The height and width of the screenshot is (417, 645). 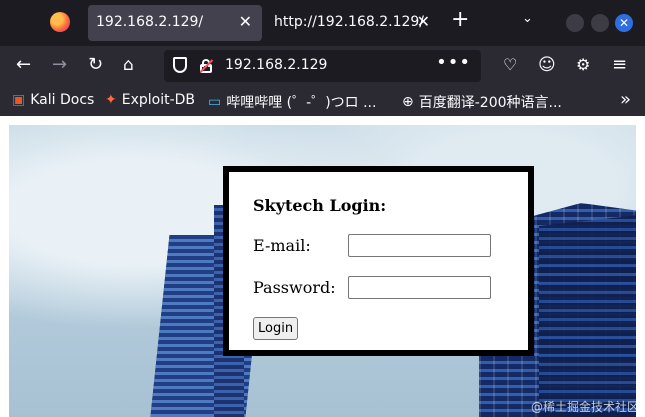 I want to click on home-icon: ⌂, so click(x=128, y=65).